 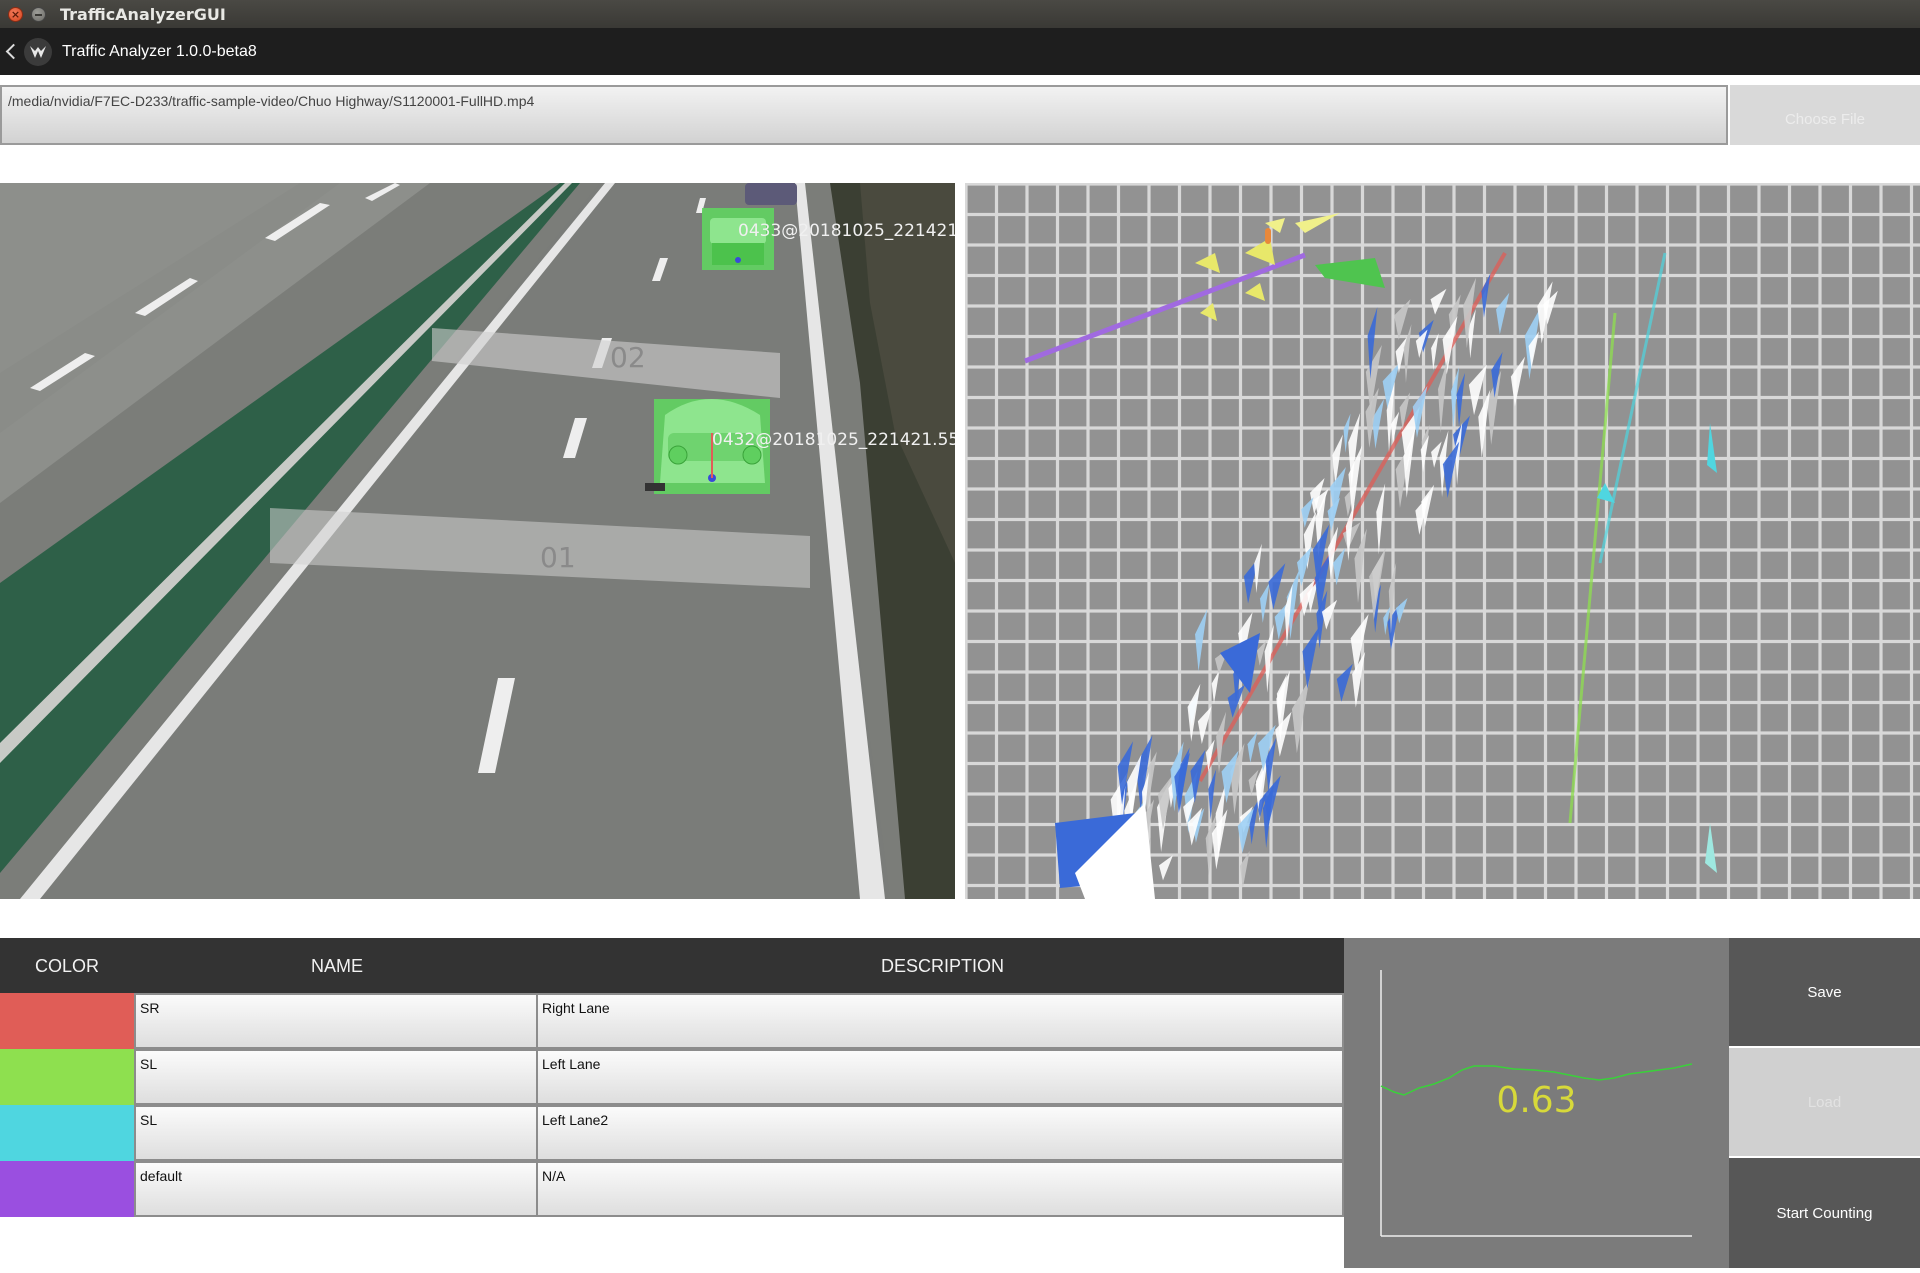 What do you see at coordinates (672, 965) in the screenshot?
I see `lane-table-header: COLOR NAME DESCRIPTION` at bounding box center [672, 965].